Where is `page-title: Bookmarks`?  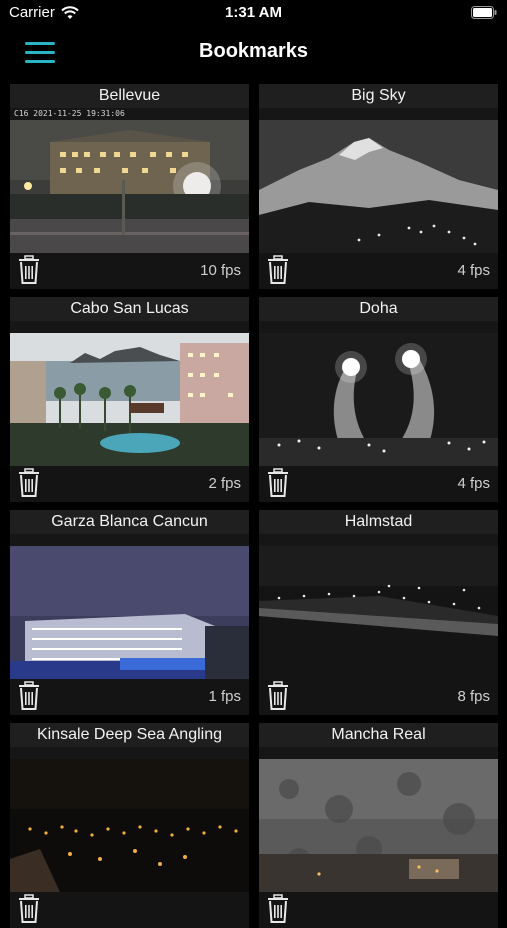 page-title: Bookmarks is located at coordinates (253, 51).